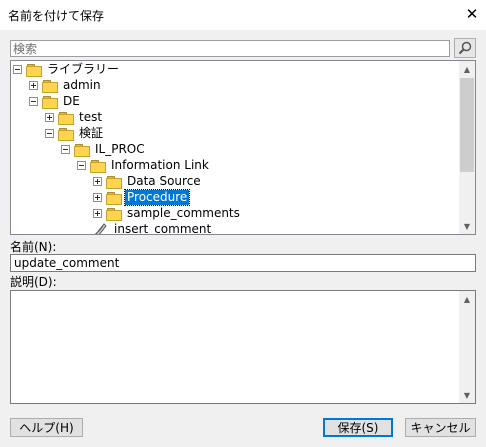 The width and height of the screenshot is (486, 447). I want to click on name-label: 名前(N):, so click(33, 247).